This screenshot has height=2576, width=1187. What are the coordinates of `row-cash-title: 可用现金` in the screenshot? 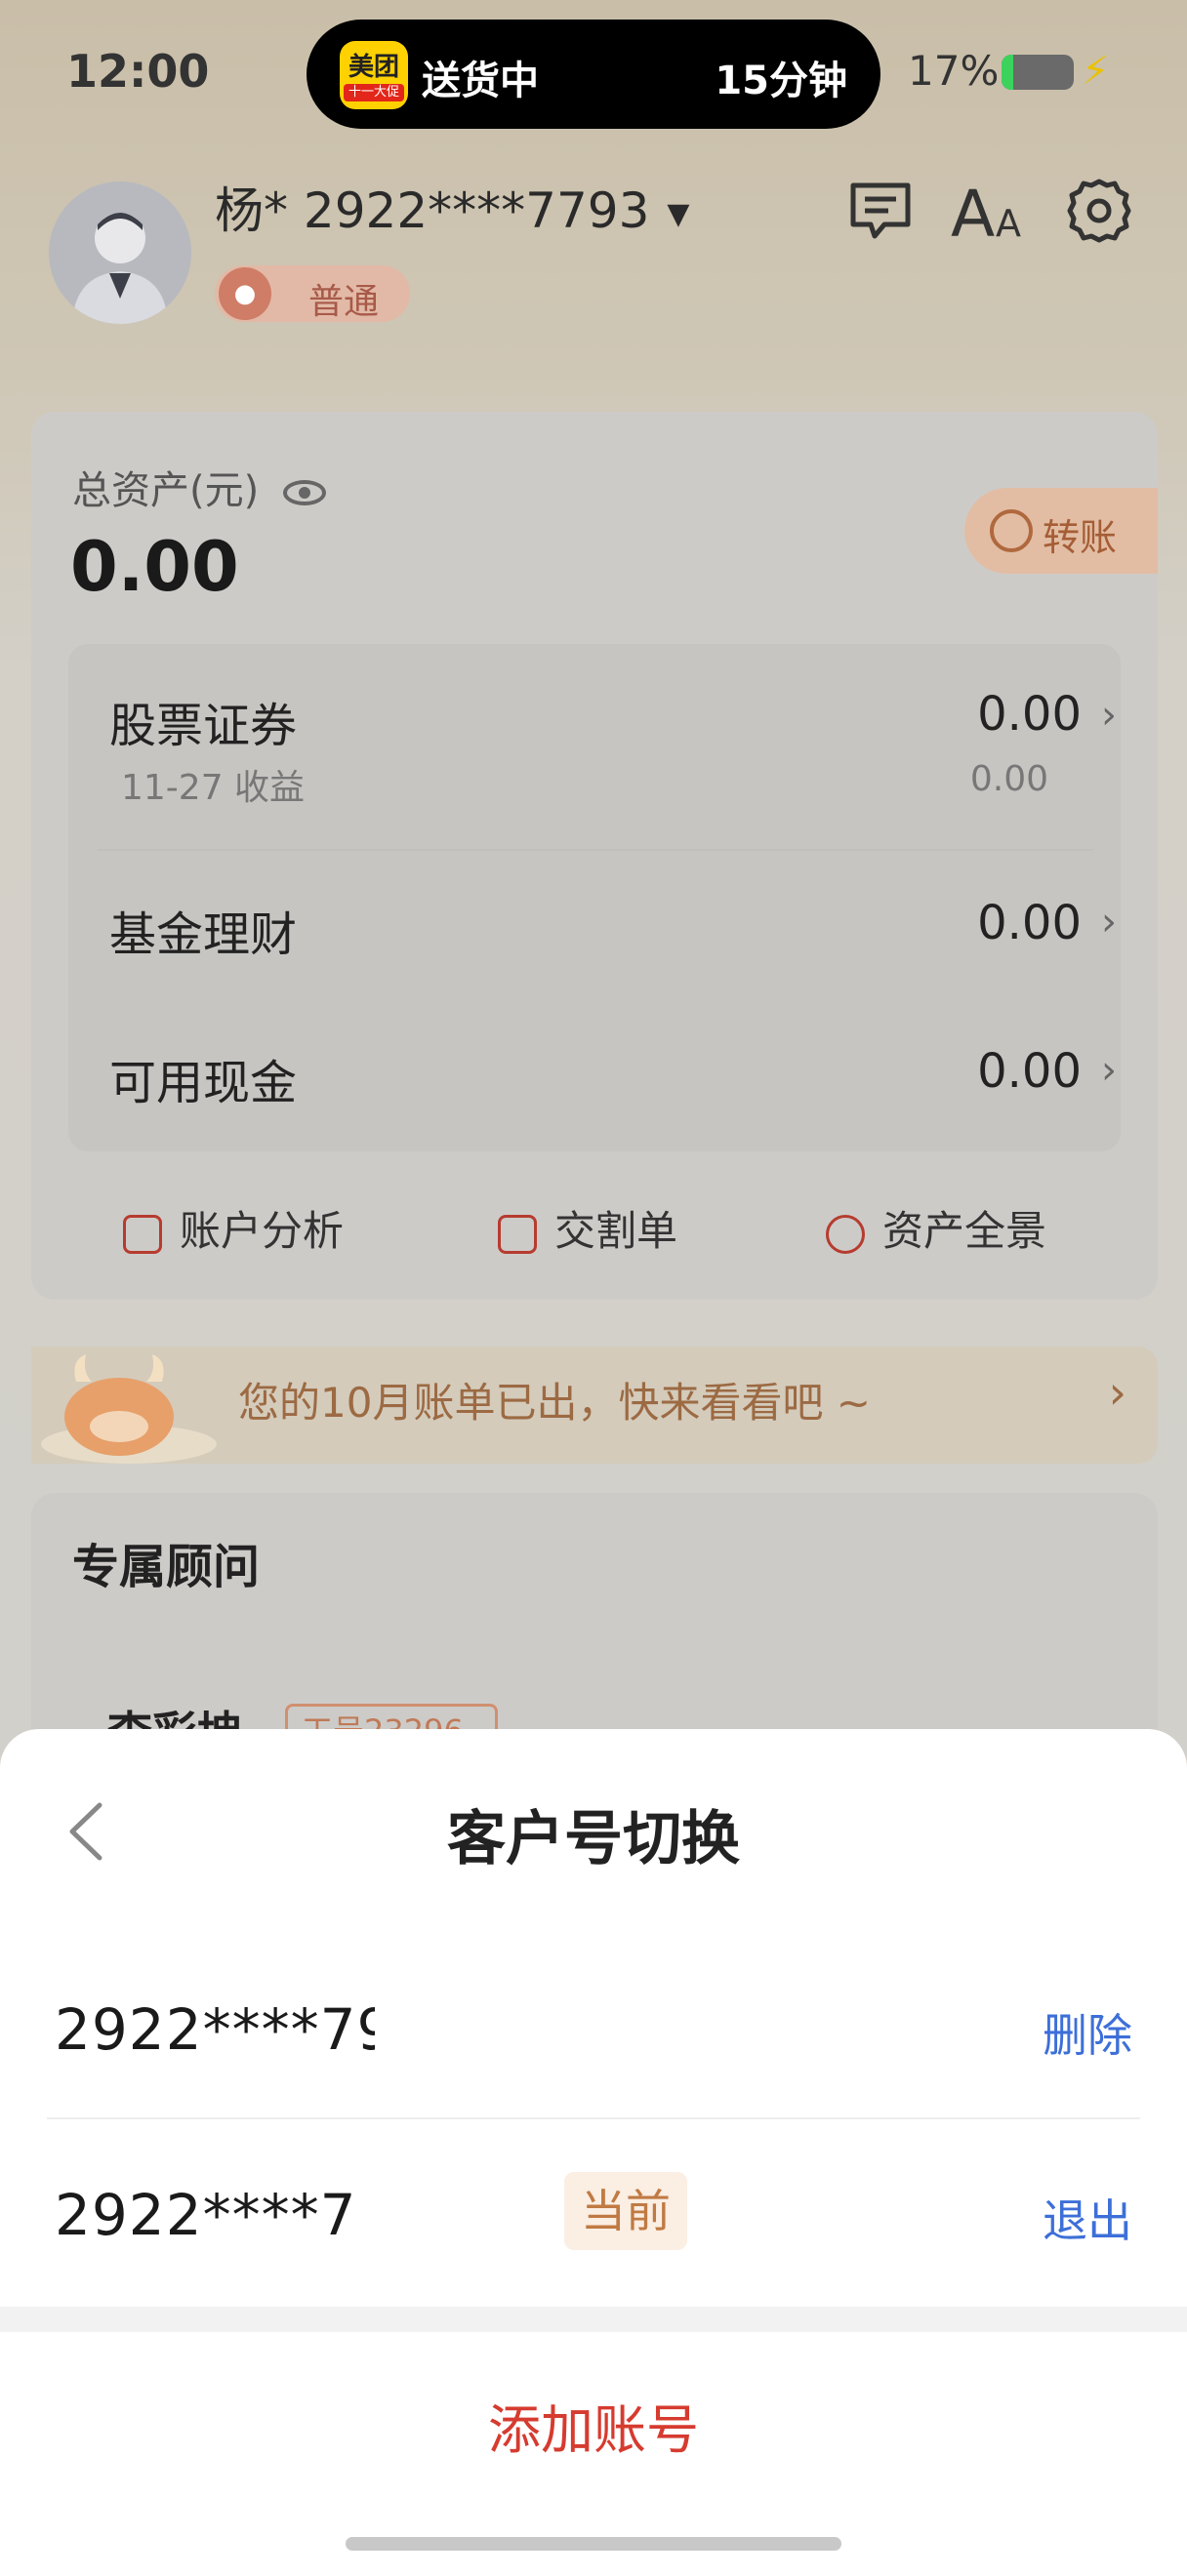 It's located at (203, 1078).